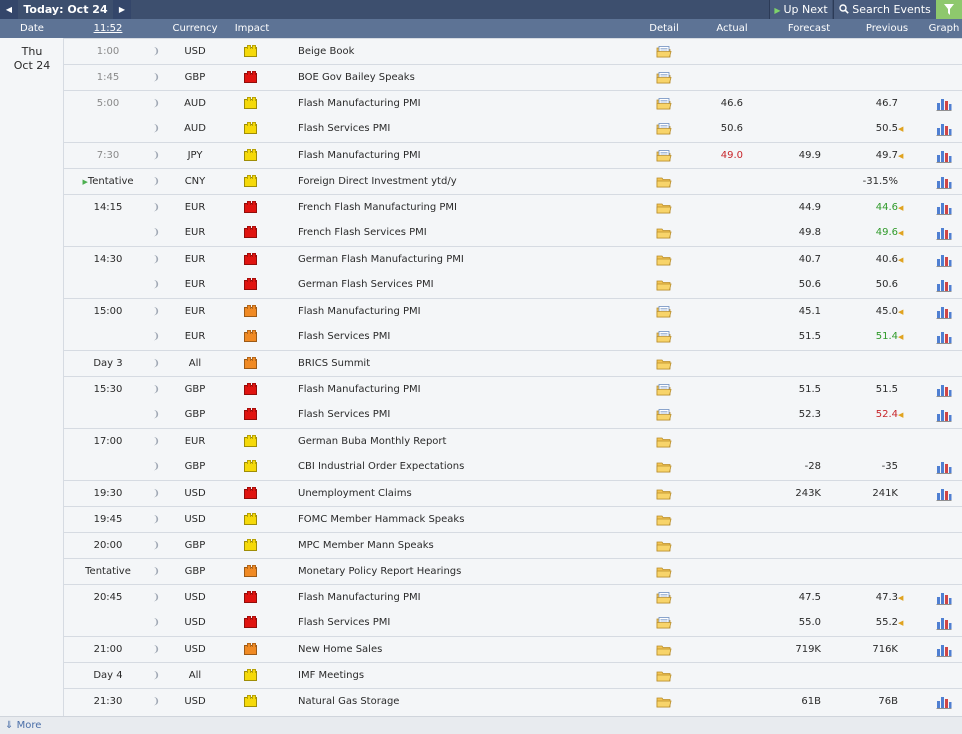 This screenshot has height=734, width=962. Describe the element at coordinates (468, 676) in the screenshot. I see `event-title: IMF Meetings` at that location.